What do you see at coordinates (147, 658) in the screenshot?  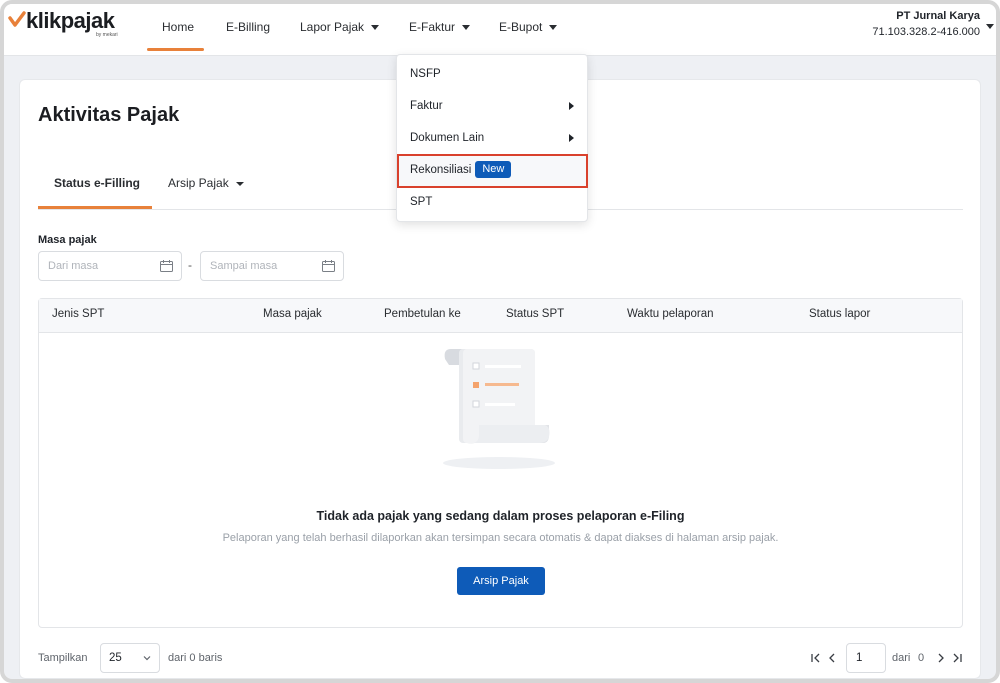 I see `chevron-down-icon` at bounding box center [147, 658].